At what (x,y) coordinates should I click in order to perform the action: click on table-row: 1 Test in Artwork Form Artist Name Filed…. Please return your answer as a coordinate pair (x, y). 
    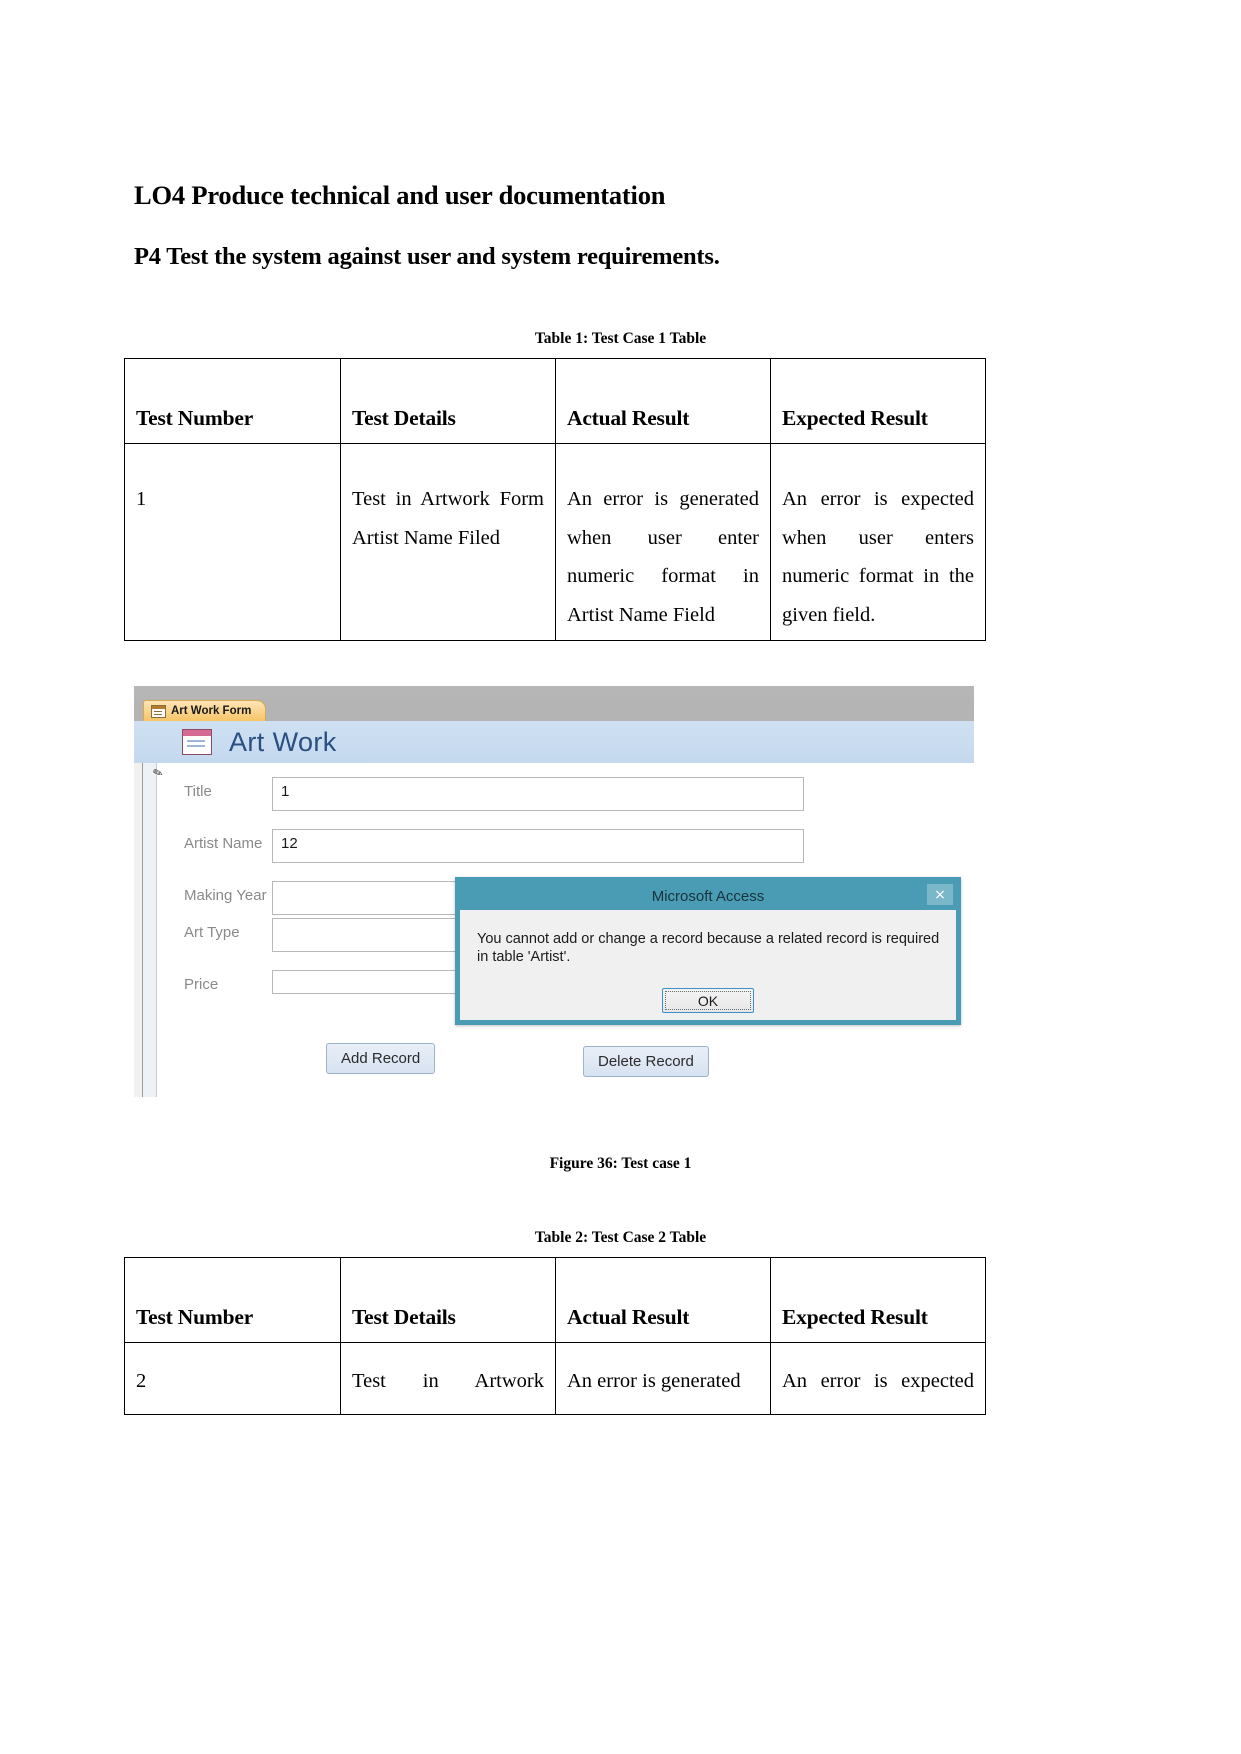
    Looking at the image, I should click on (555, 542).